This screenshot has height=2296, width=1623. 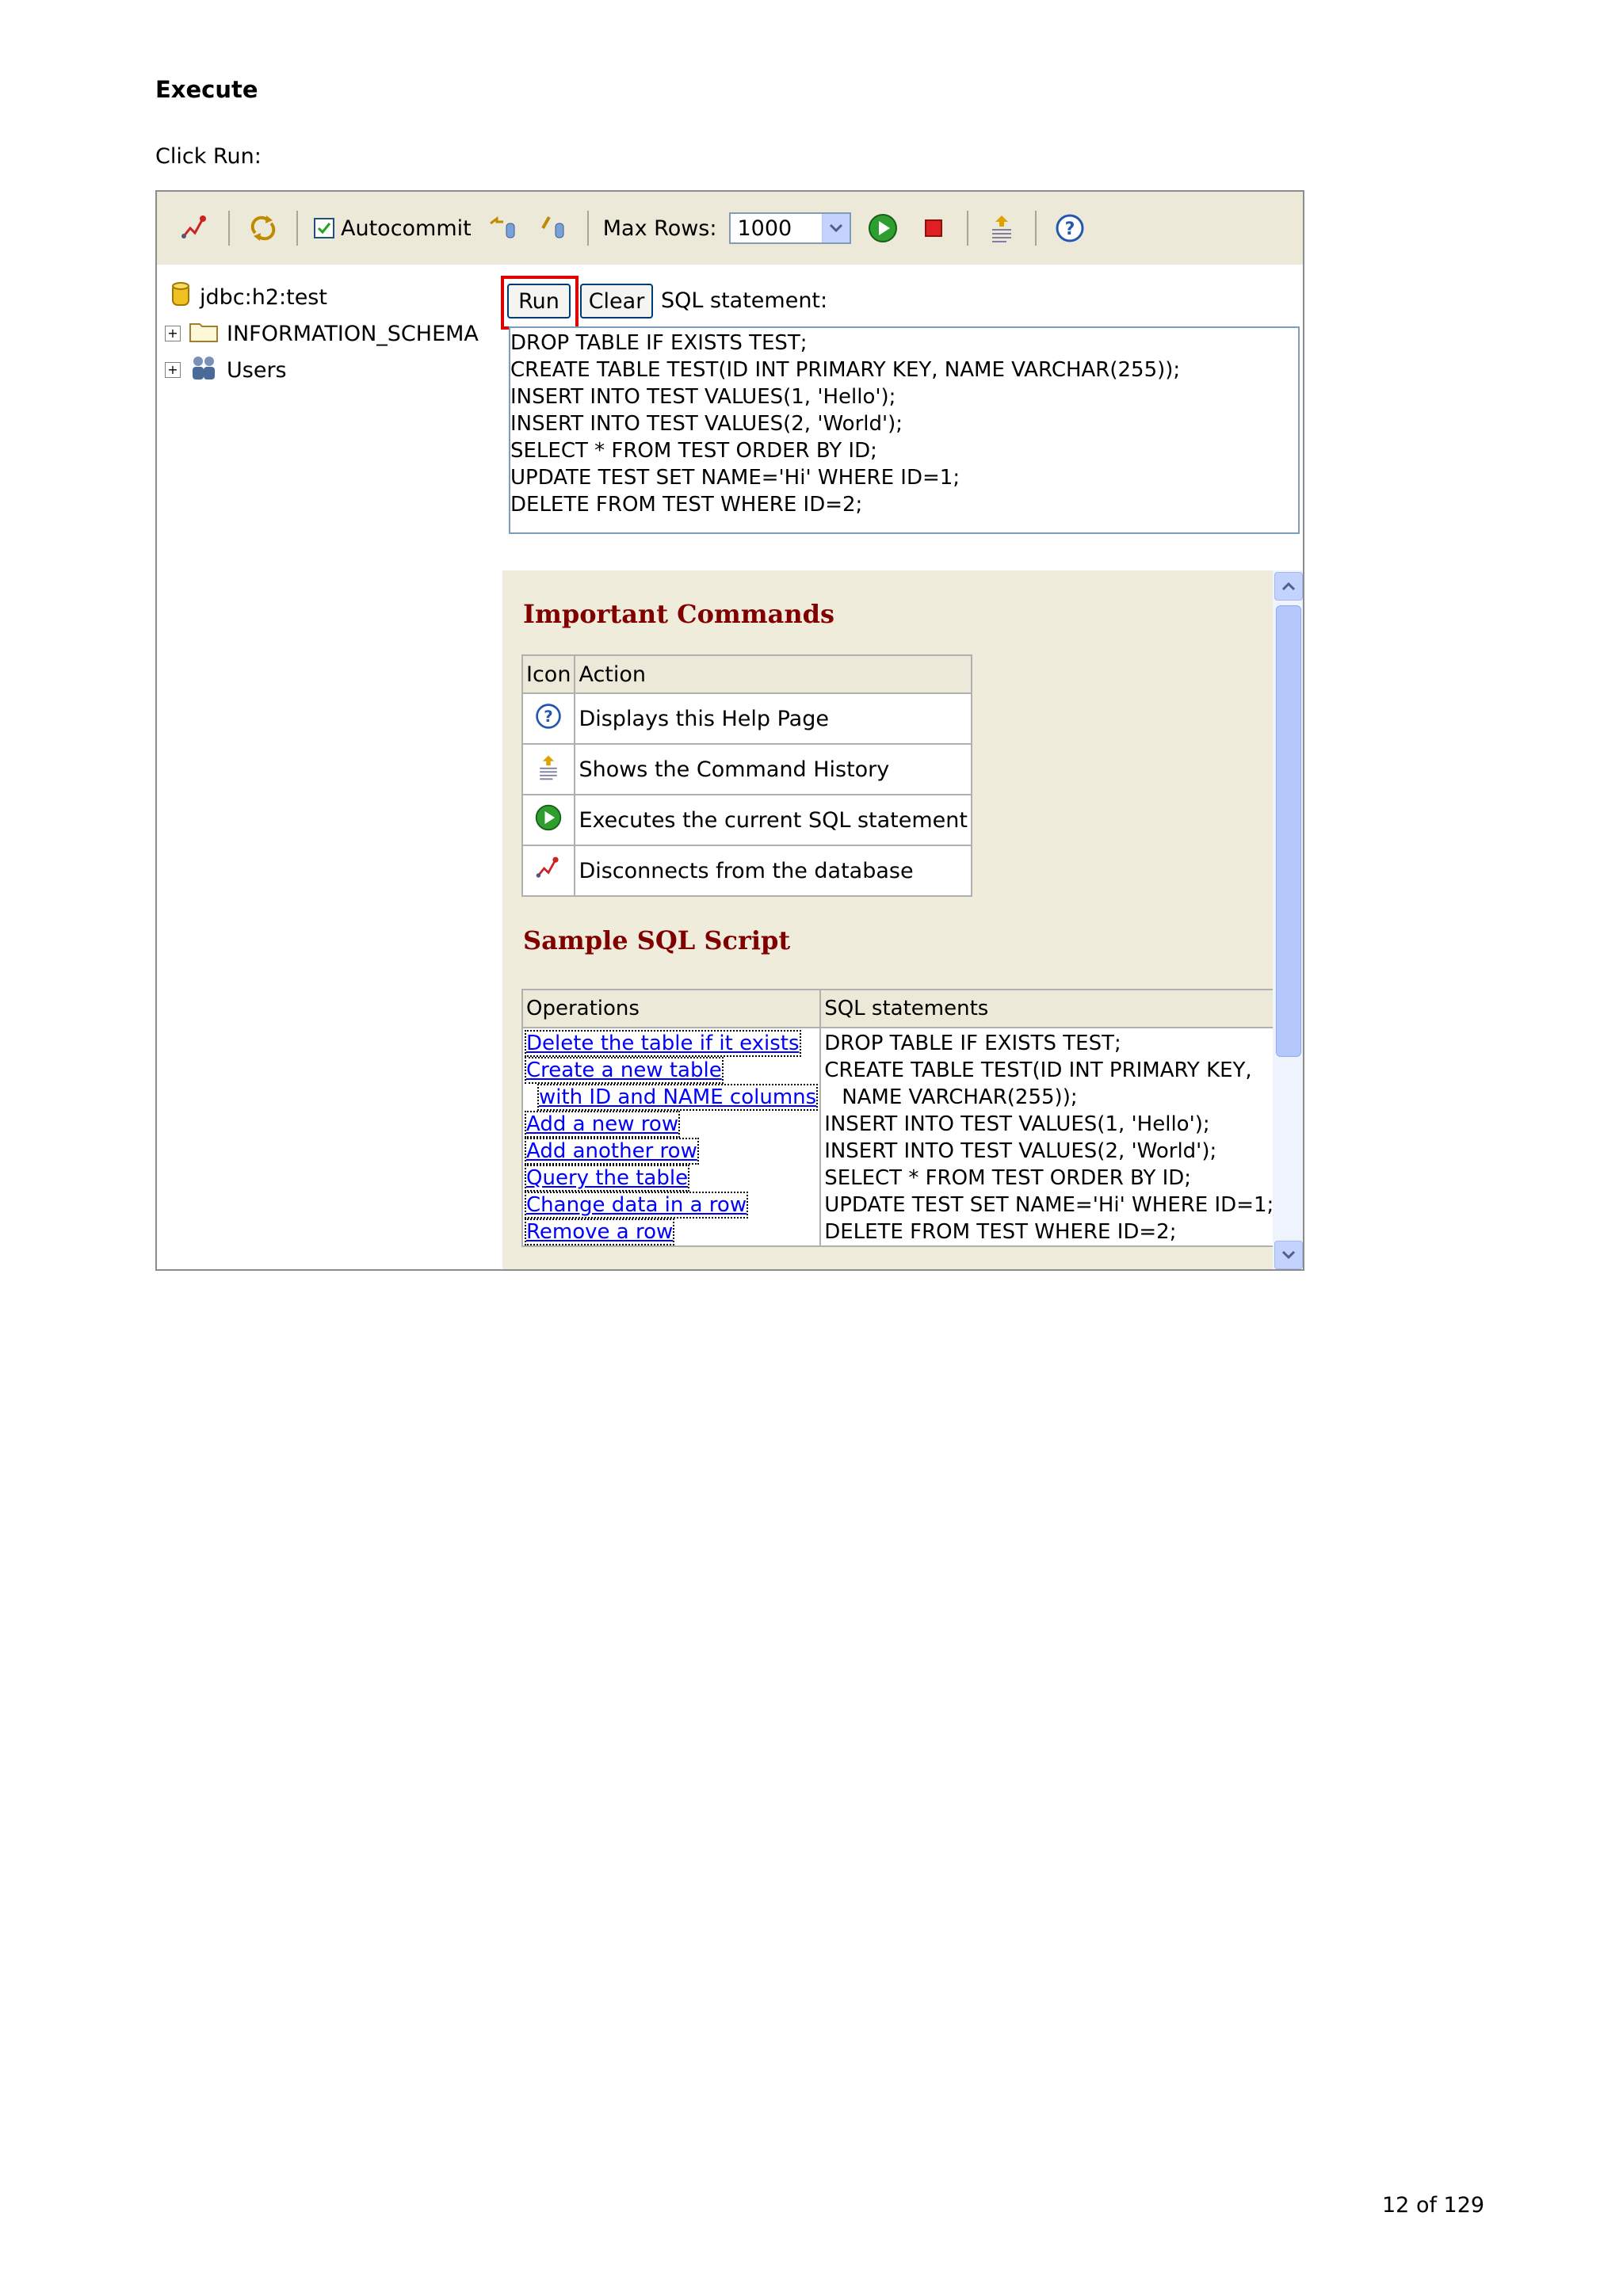 I want to click on tree-item-label: INFORMATION_SCHEMA, so click(x=353, y=333).